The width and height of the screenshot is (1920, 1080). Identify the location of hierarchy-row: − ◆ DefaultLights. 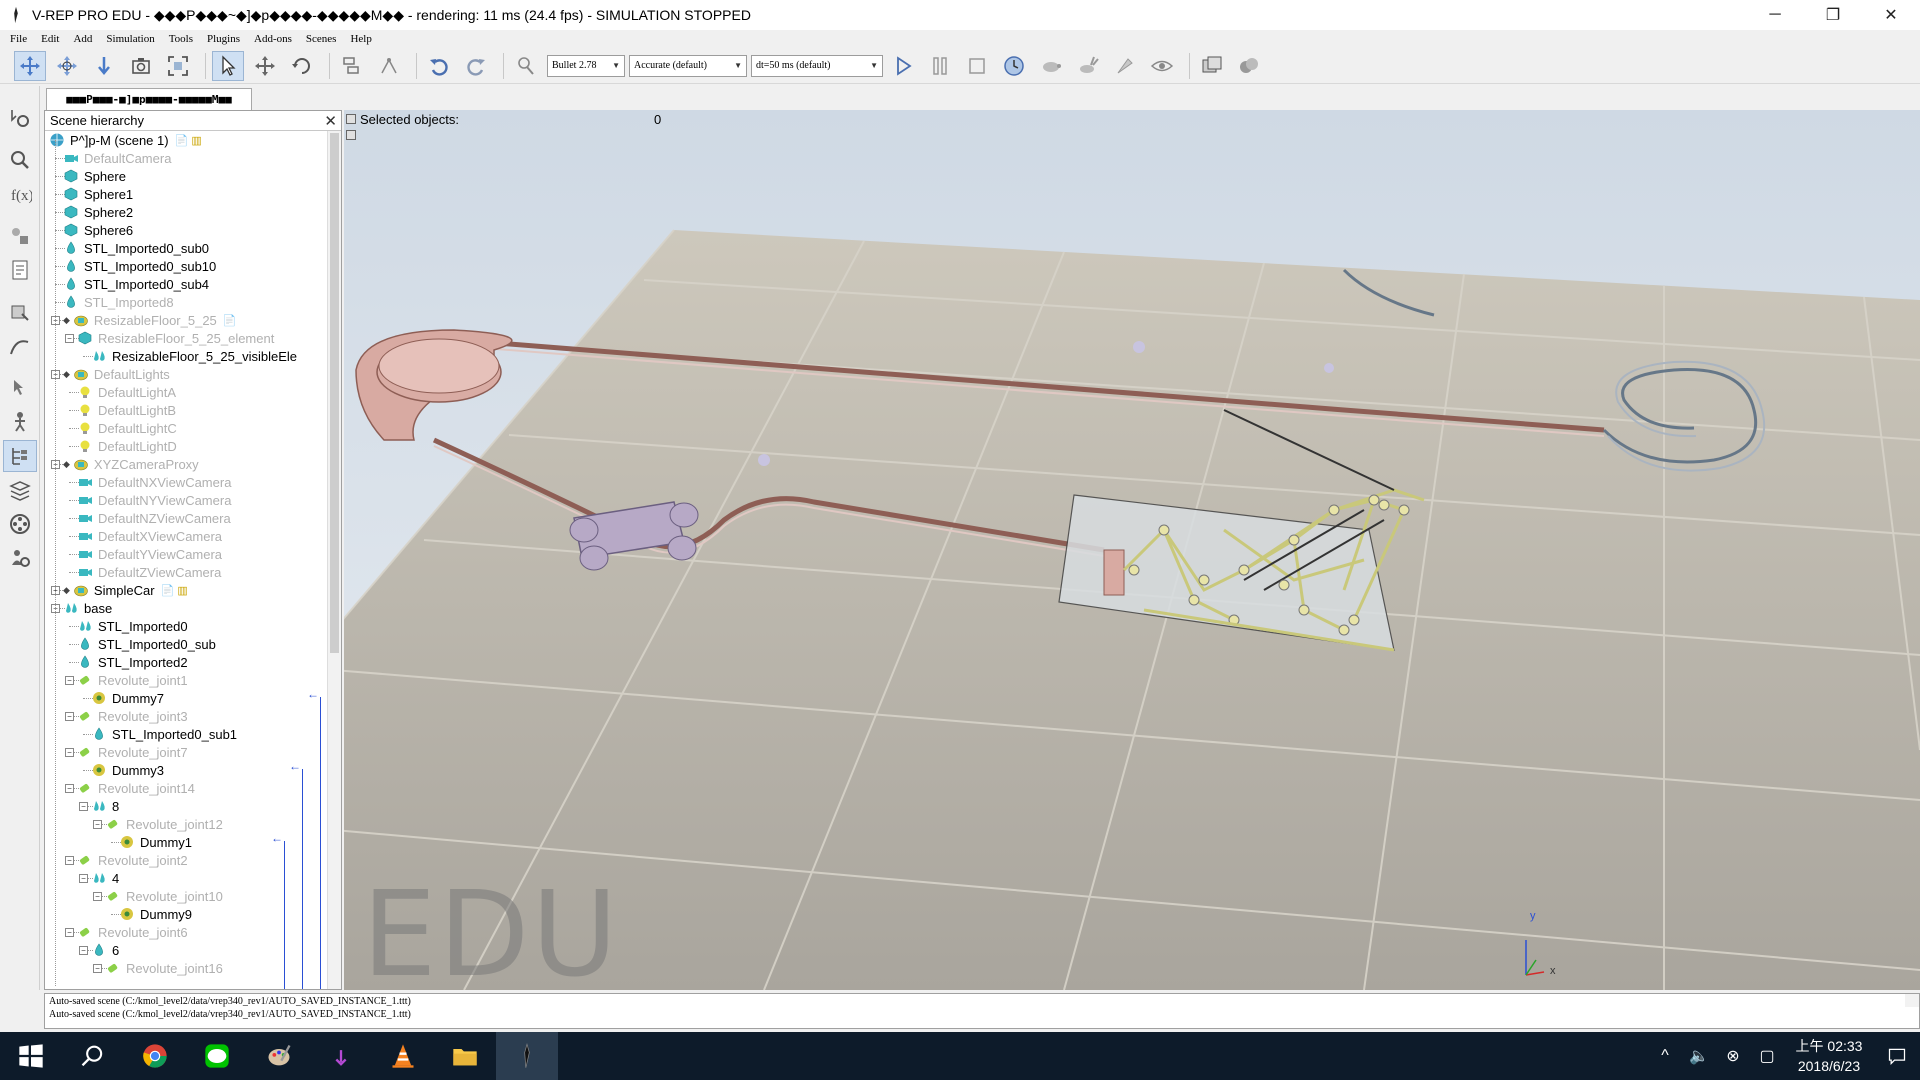
(110, 374).